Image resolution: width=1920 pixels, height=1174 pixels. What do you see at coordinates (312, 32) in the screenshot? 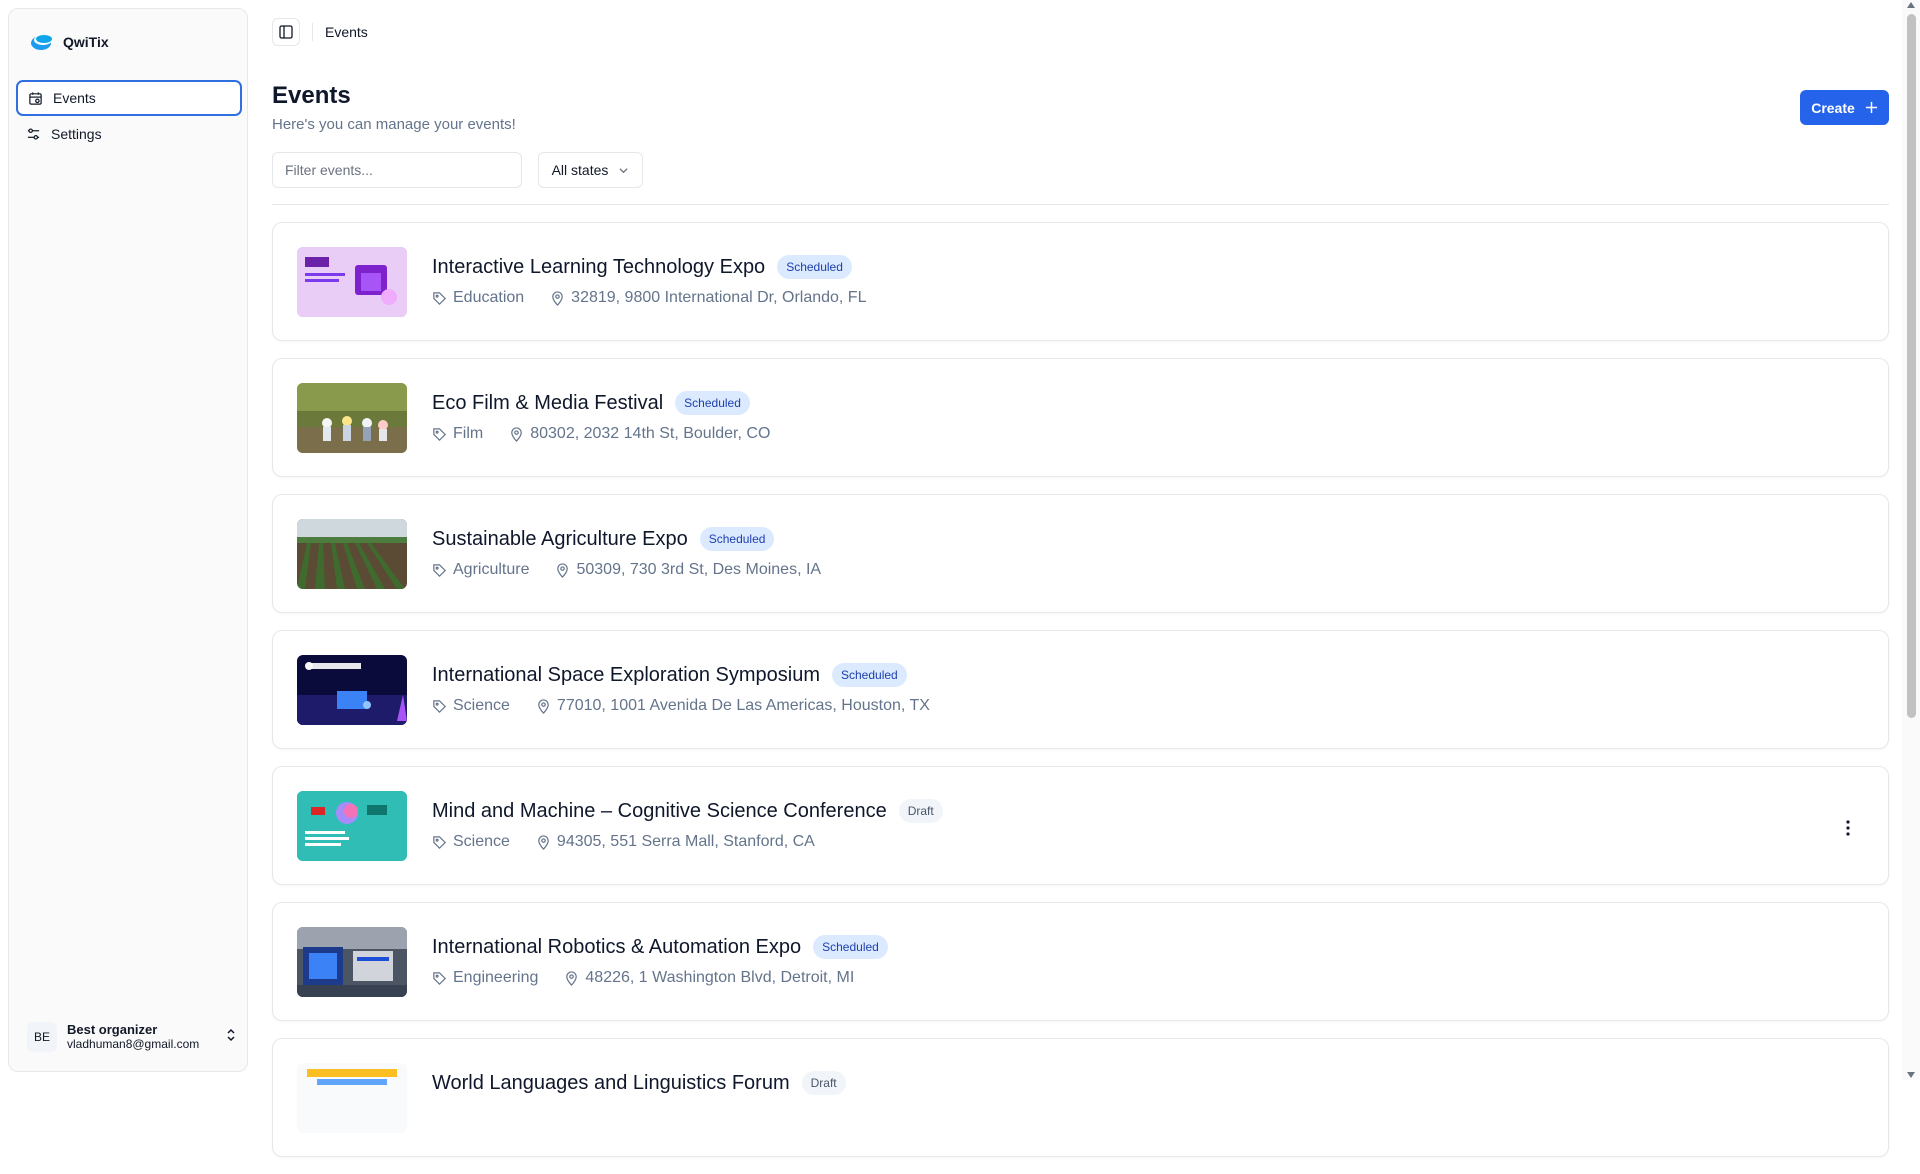
I see `breadcrumb-separator` at bounding box center [312, 32].